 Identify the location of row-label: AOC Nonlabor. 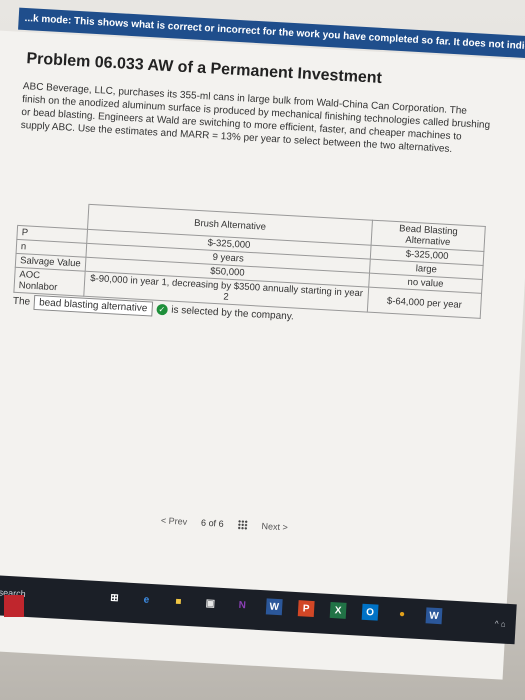
(49, 282).